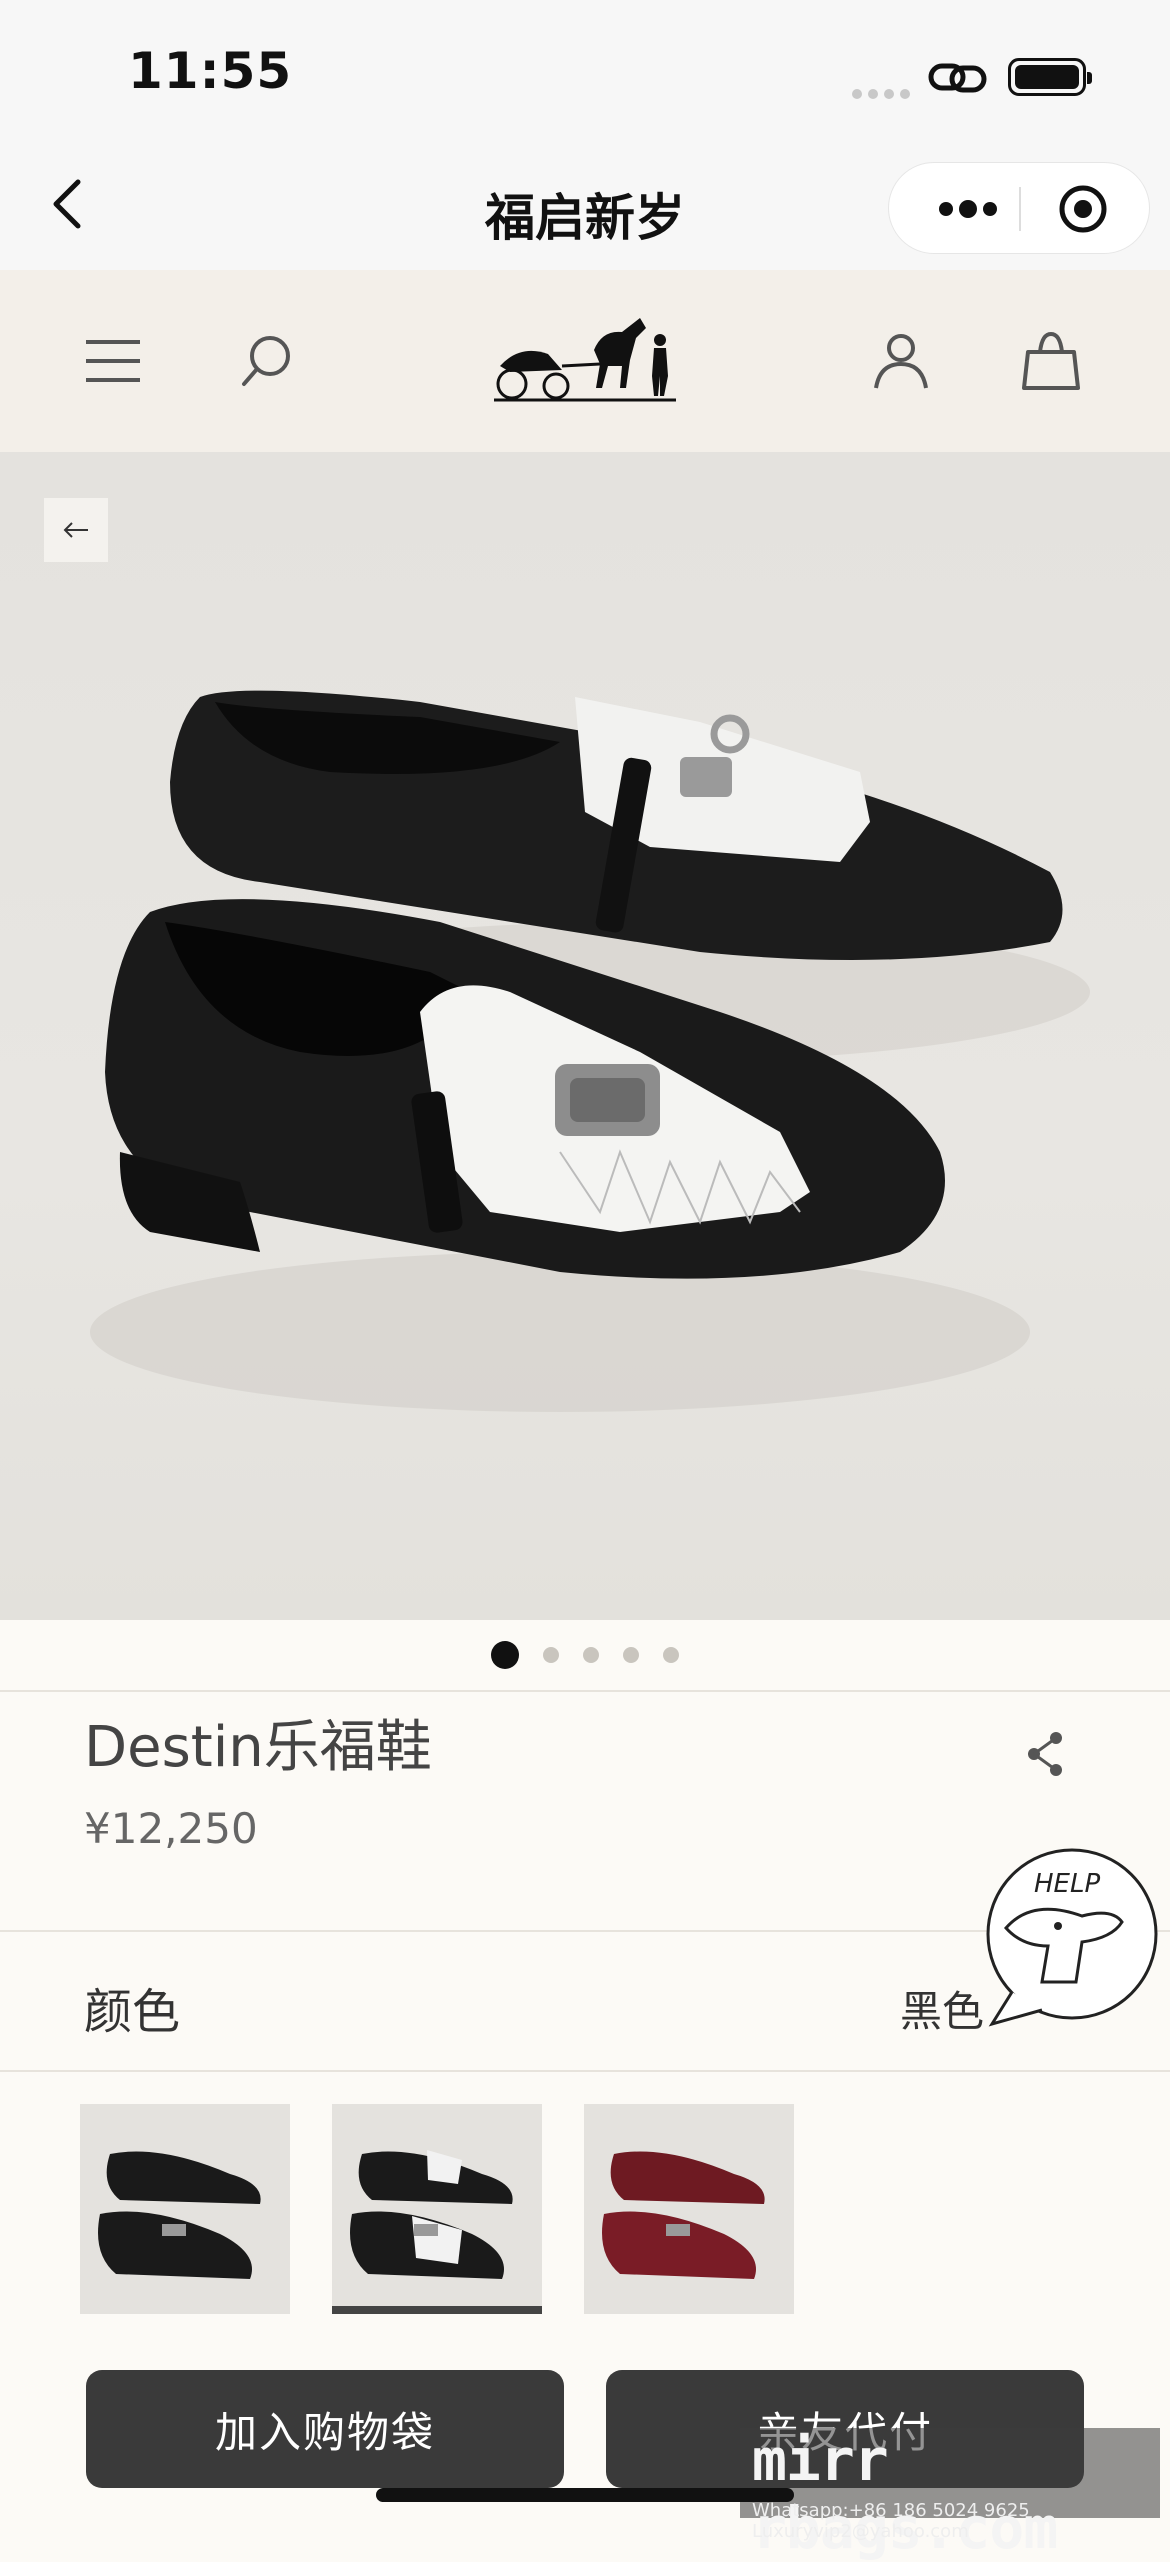 The height and width of the screenshot is (2562, 1170). I want to click on status-time: 11:55, so click(210, 71).